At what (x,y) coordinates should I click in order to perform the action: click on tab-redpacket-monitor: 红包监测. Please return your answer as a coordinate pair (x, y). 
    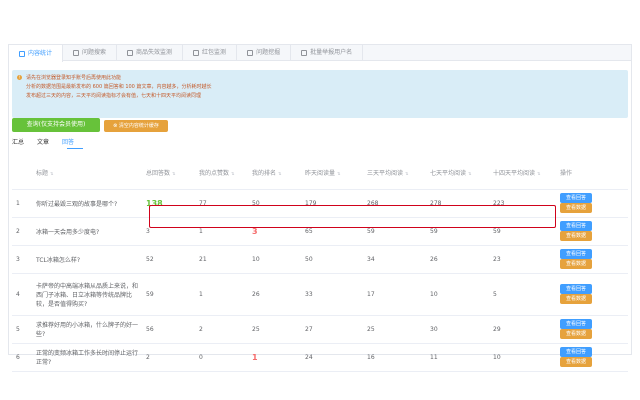
    Looking at the image, I should click on (210, 53).